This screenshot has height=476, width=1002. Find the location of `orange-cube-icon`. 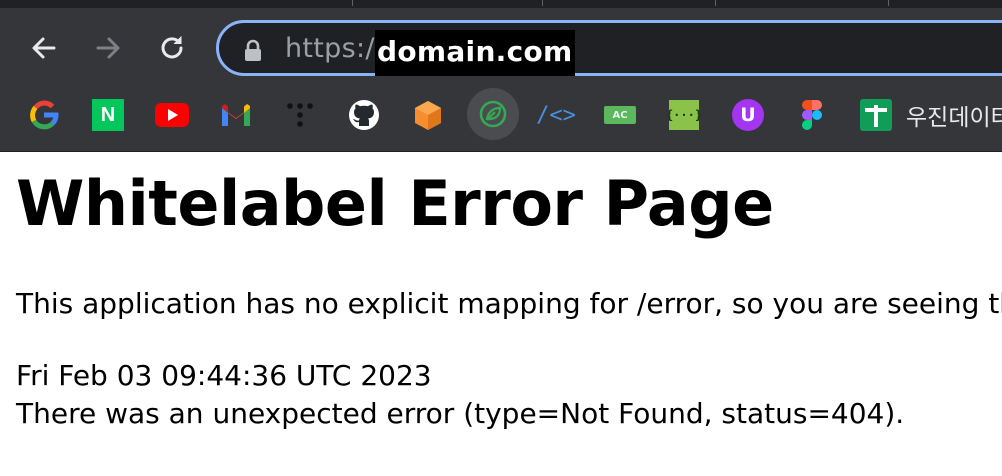

orange-cube-icon is located at coordinates (428, 115).